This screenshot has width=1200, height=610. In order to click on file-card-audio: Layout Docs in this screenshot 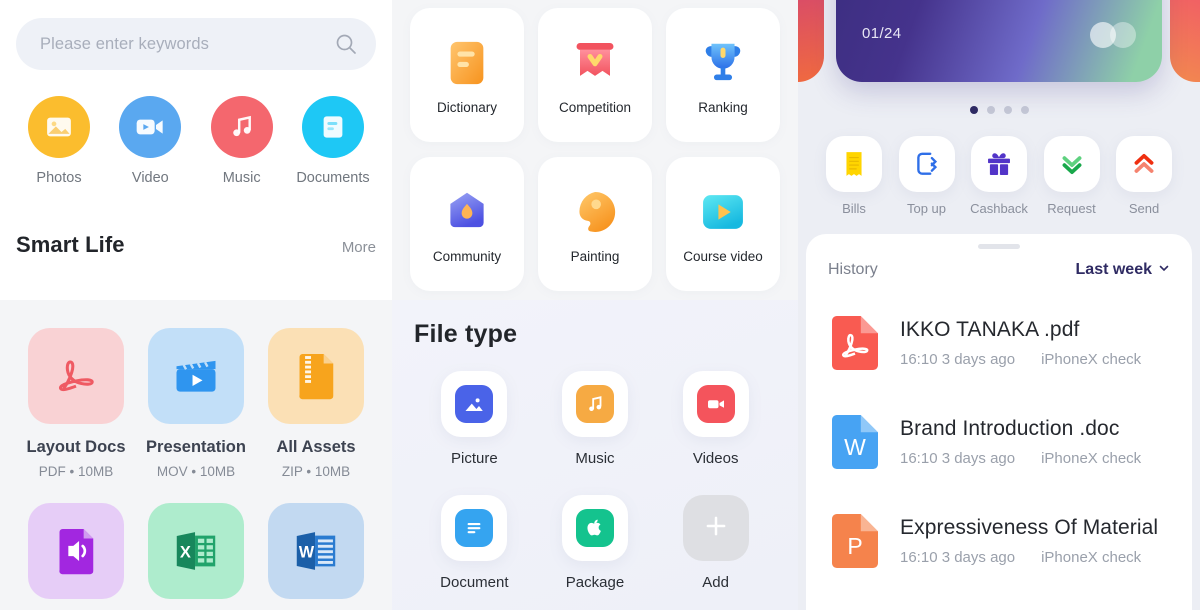, I will do `click(76, 556)`.